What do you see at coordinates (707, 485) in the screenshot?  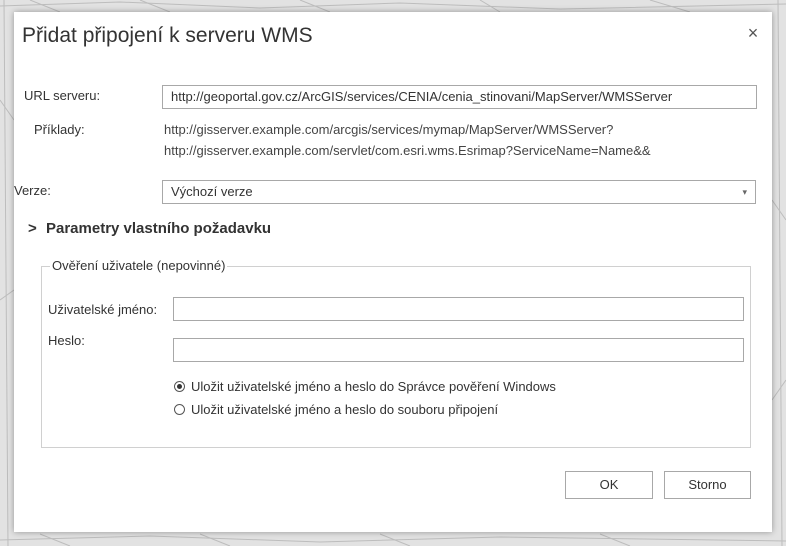 I see `cancel-button: Storno` at bounding box center [707, 485].